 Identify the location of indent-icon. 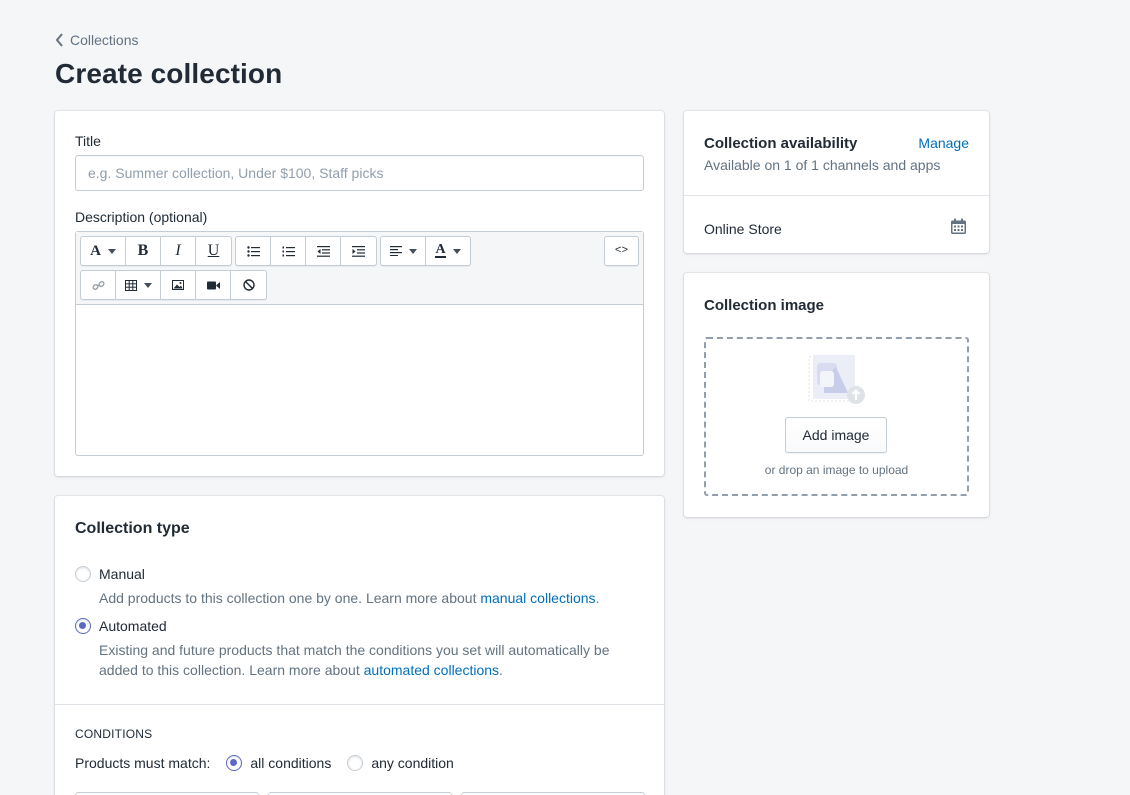
(358, 251).